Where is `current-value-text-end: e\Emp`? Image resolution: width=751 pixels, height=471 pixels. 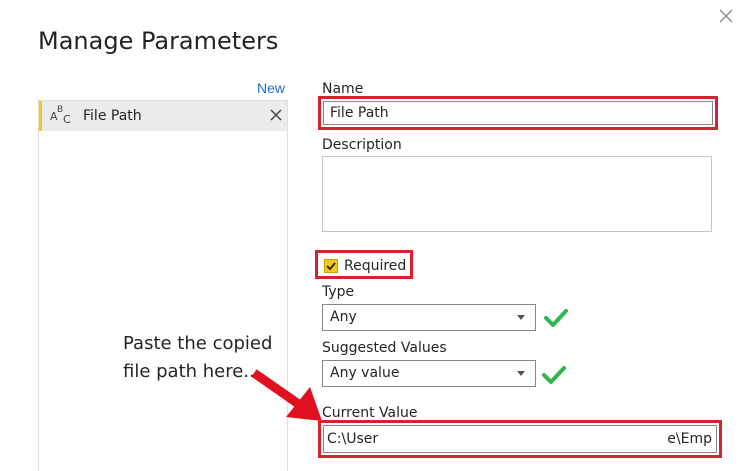
current-value-text-end: e\Emp is located at coordinates (689, 439).